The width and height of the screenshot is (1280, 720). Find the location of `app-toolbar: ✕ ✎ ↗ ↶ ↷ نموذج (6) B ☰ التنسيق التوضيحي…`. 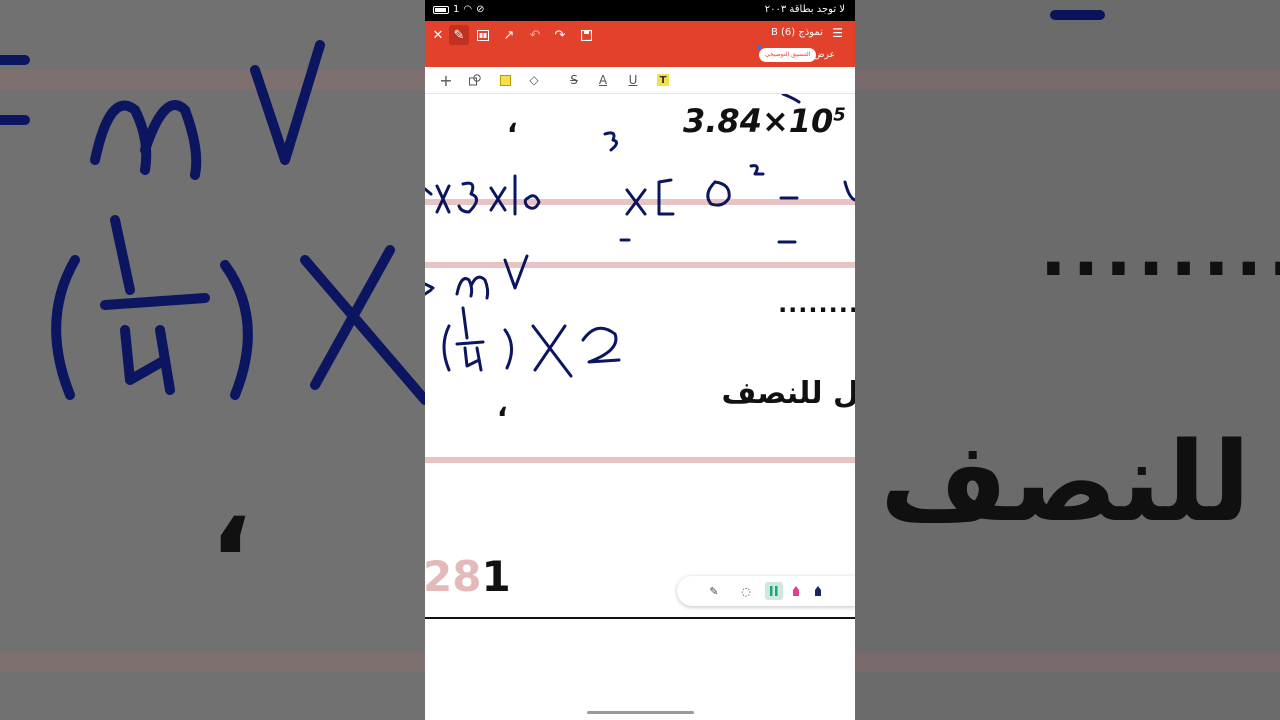

app-toolbar: ✕ ✎ ↗ ↶ ↷ نموذج (6) B ☰ التنسيق التوضيحي… is located at coordinates (640, 44).